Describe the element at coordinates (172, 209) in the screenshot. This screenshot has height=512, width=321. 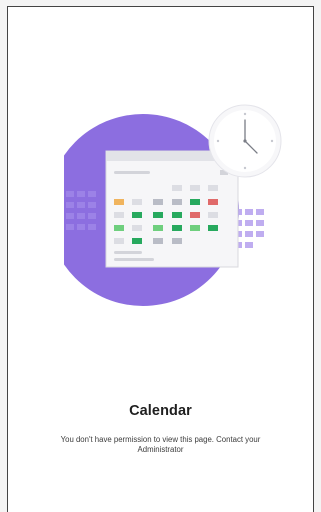
I see `calendar-window` at that location.